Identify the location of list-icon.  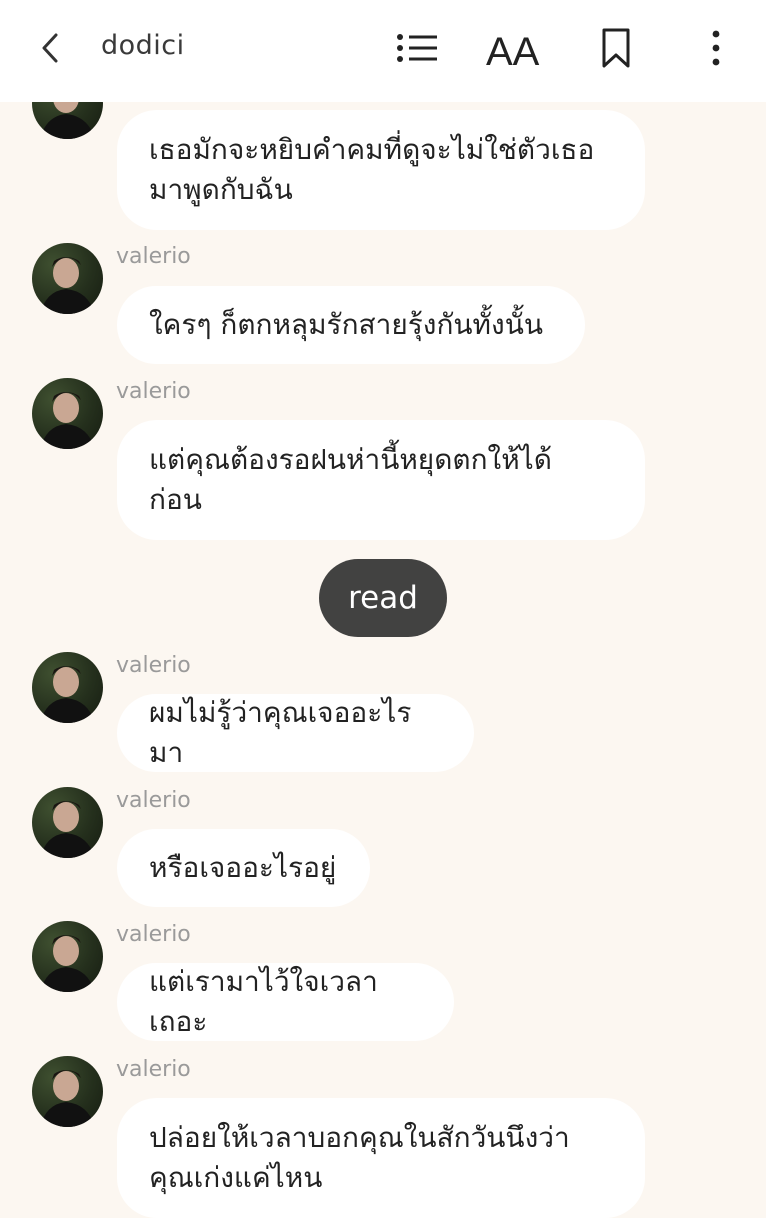
(417, 48).